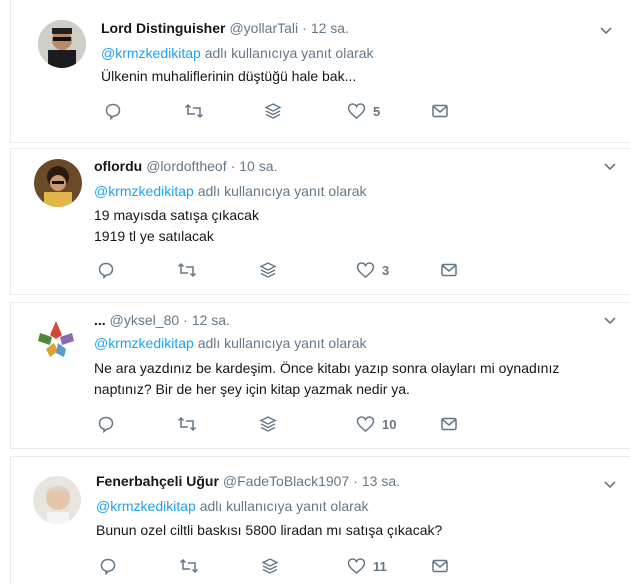  I want to click on like-count: 11, so click(380, 566).